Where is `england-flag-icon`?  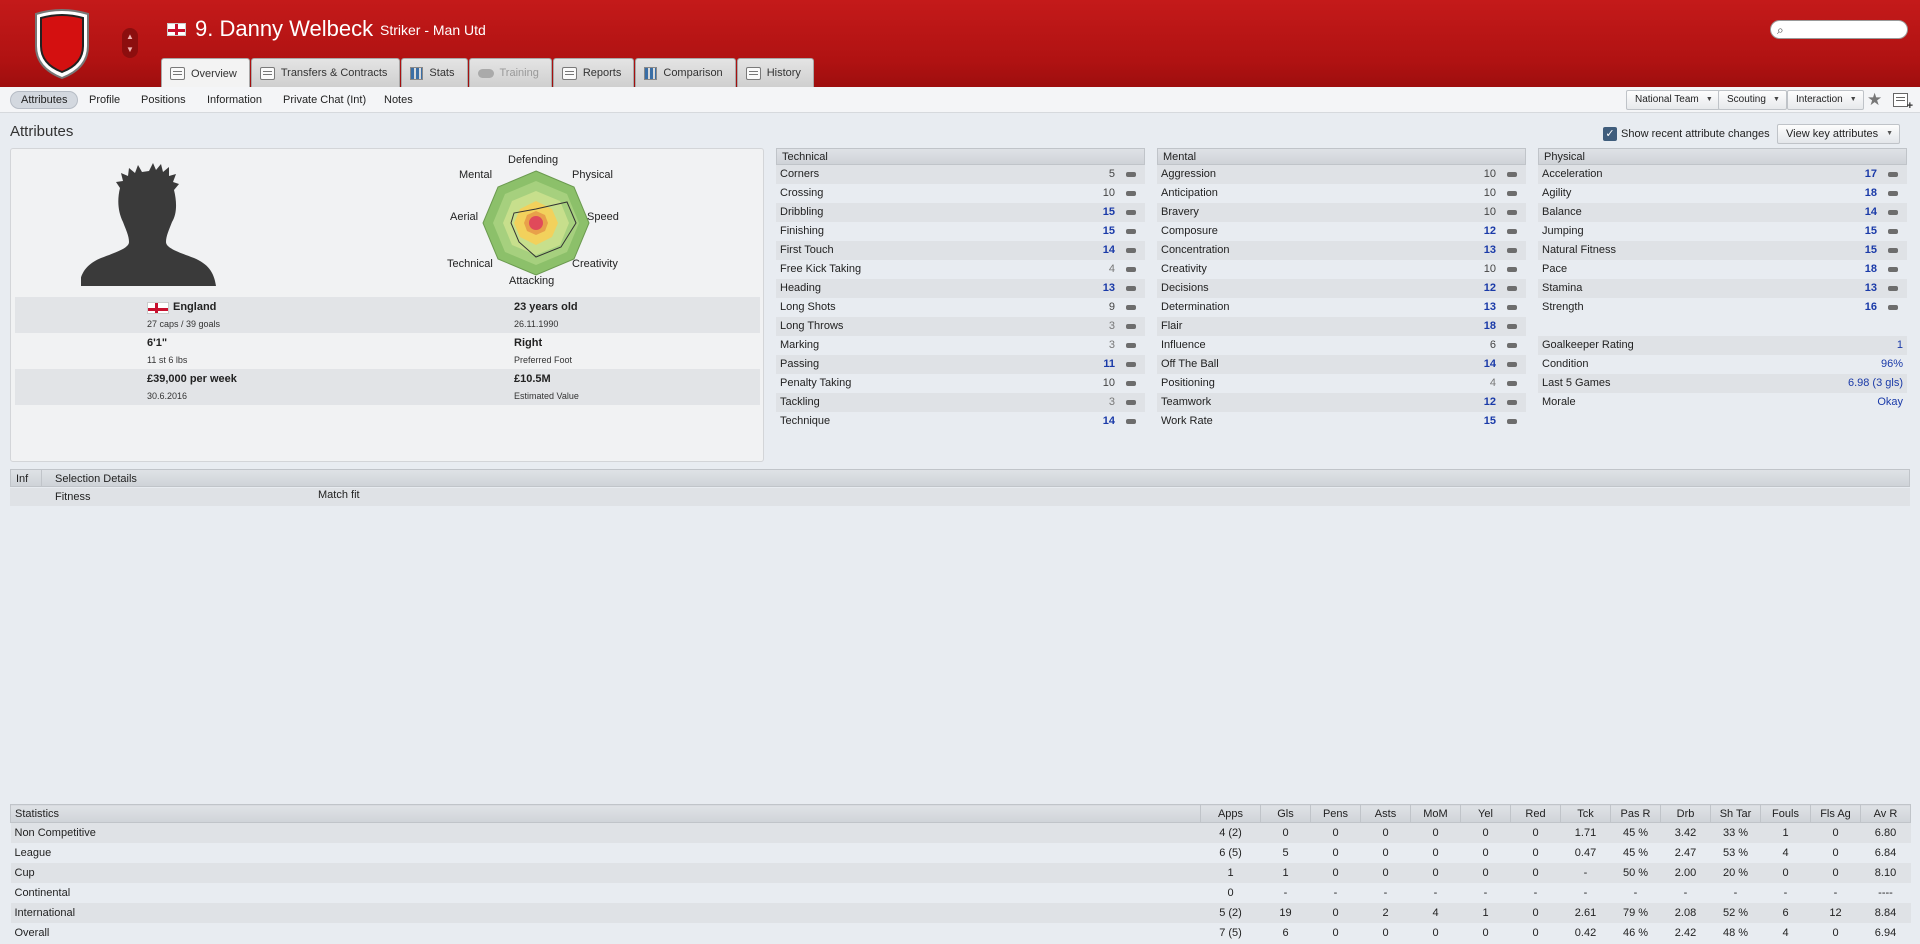
england-flag-icon is located at coordinates (176, 29).